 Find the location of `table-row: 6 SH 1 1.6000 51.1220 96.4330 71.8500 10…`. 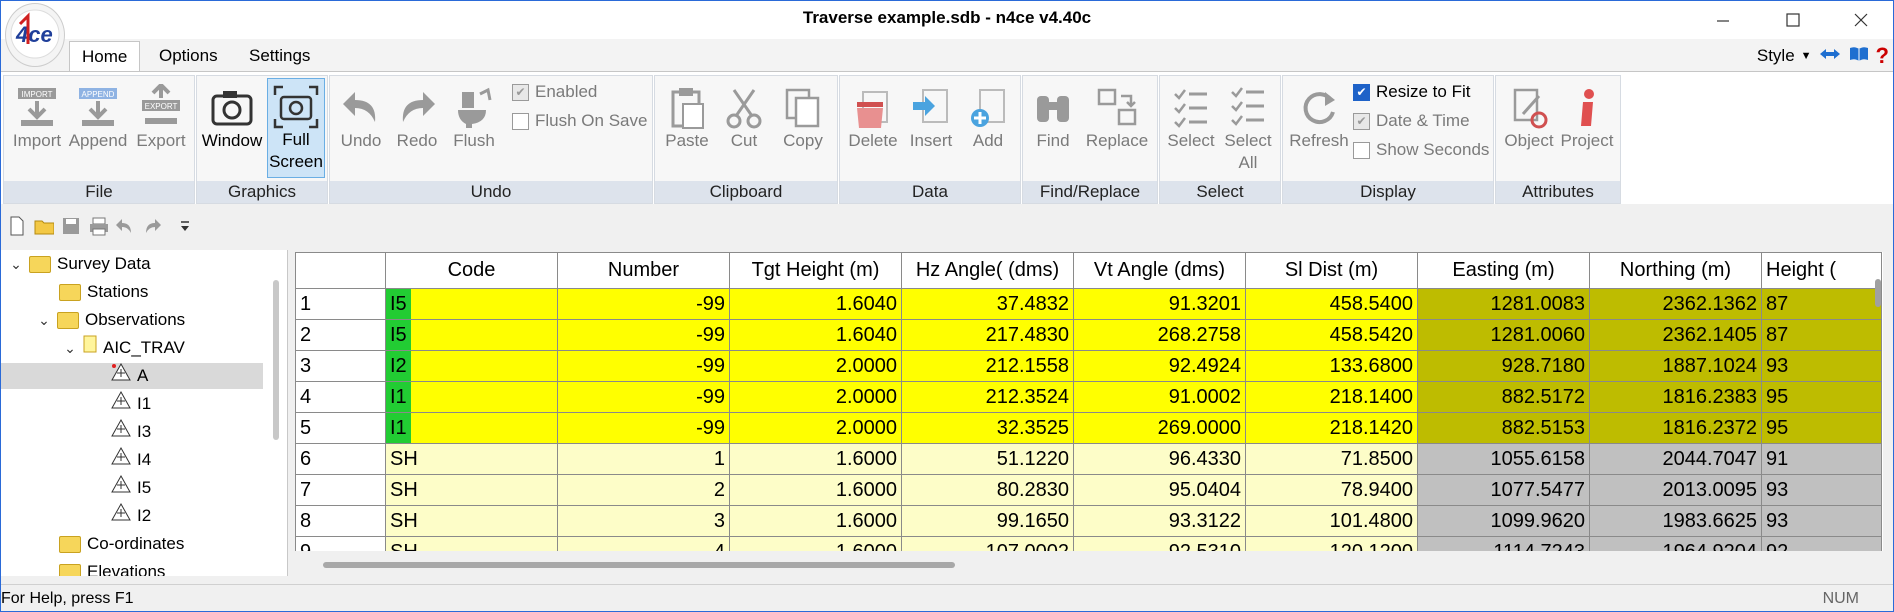

table-row: 6 SH 1 1.6000 51.1220 96.4330 71.8500 10… is located at coordinates (1088, 459).